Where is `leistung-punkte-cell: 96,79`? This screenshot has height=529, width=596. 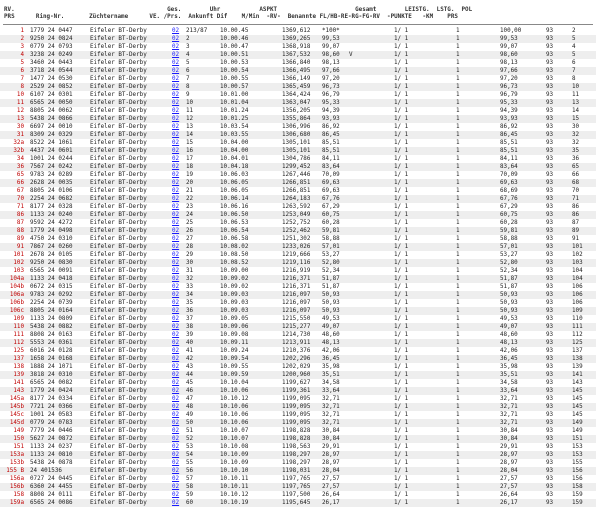 leistung-punkte-cell: 96,79 is located at coordinates (509, 95).